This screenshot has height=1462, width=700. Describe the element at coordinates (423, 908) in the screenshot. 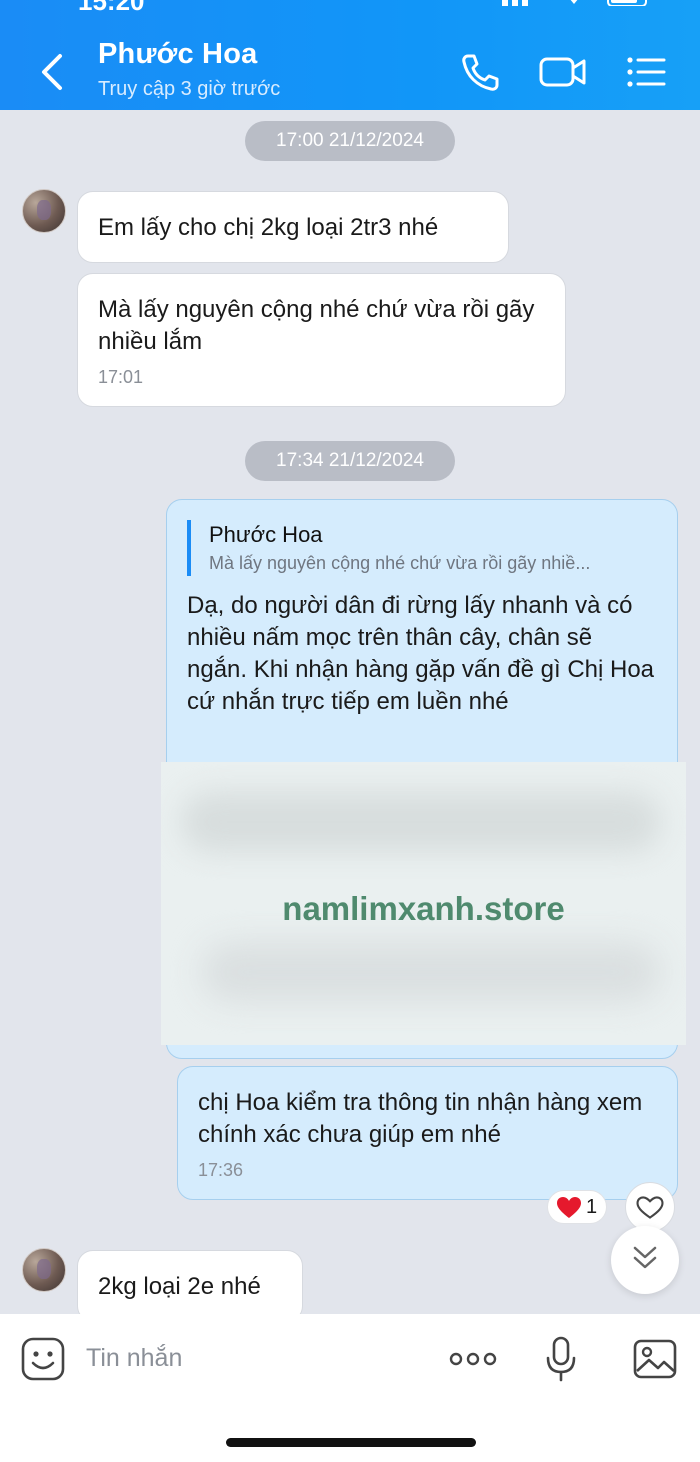

I see `image-watermark: namlimxanh.store` at that location.